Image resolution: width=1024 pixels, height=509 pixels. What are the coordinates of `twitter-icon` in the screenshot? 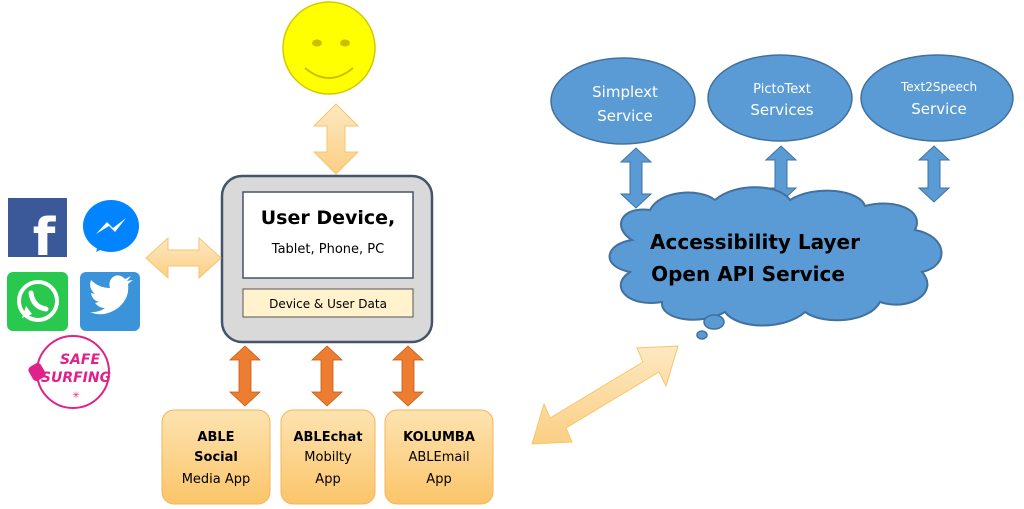 It's located at (110, 301).